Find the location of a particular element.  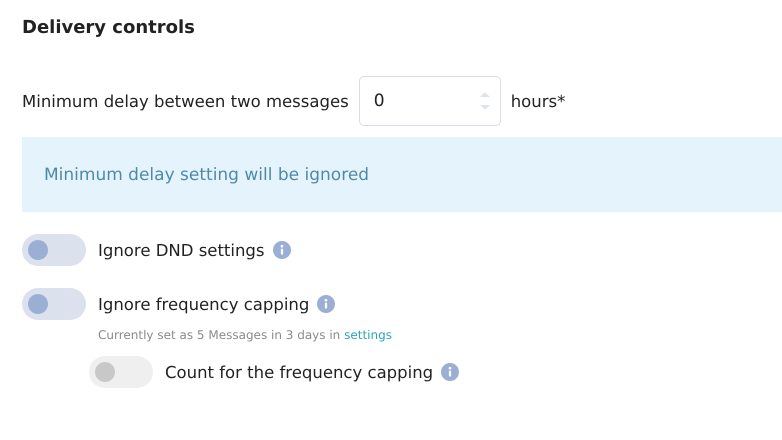

toggle-label: Ignore DND settings is located at coordinates (181, 250).